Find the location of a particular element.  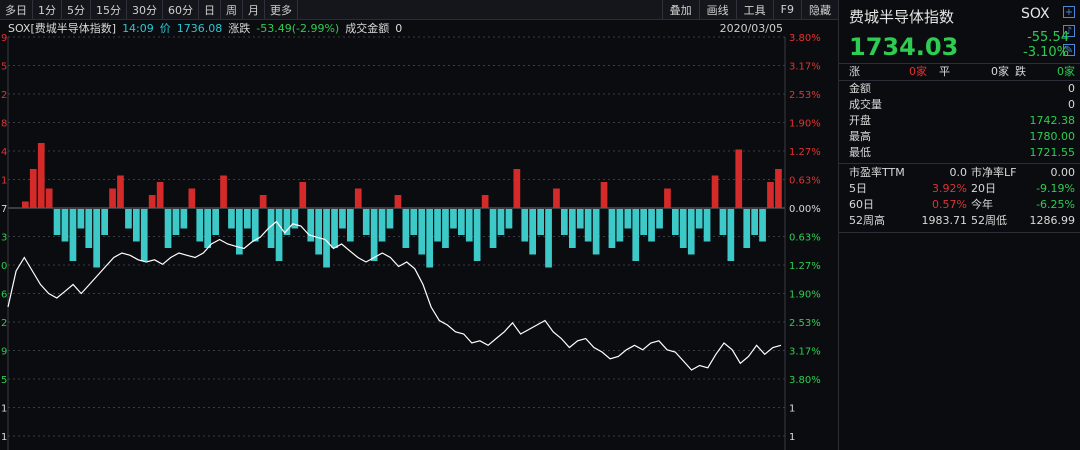

stat-row: 成交量 0 is located at coordinates (962, 104).